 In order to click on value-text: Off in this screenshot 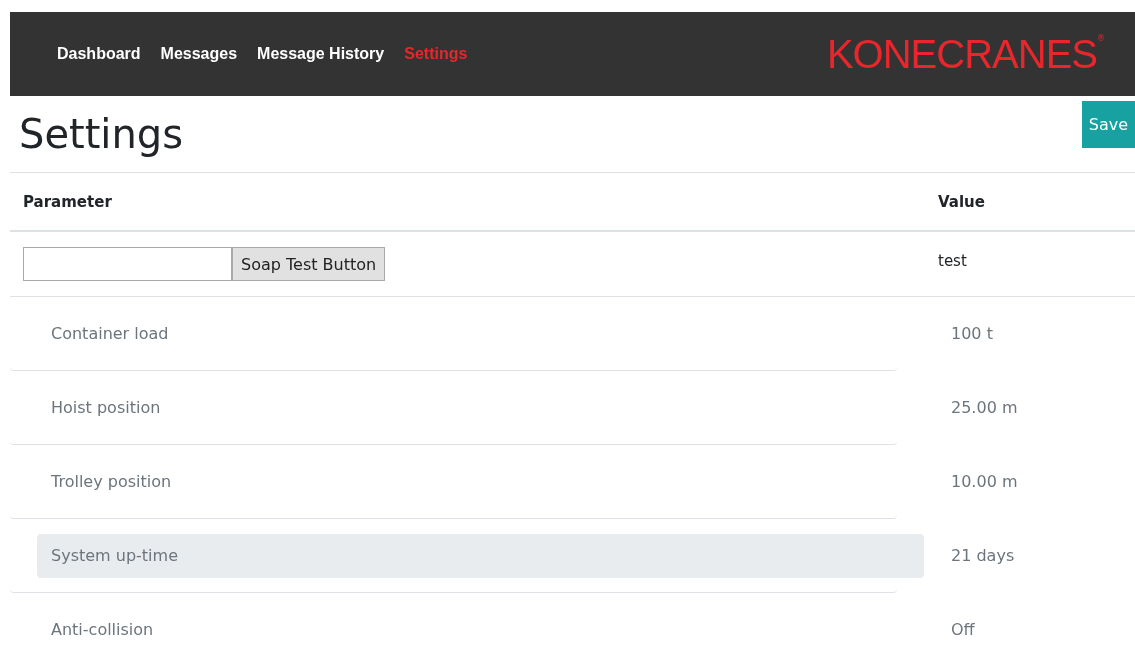, I will do `click(963, 630)`.